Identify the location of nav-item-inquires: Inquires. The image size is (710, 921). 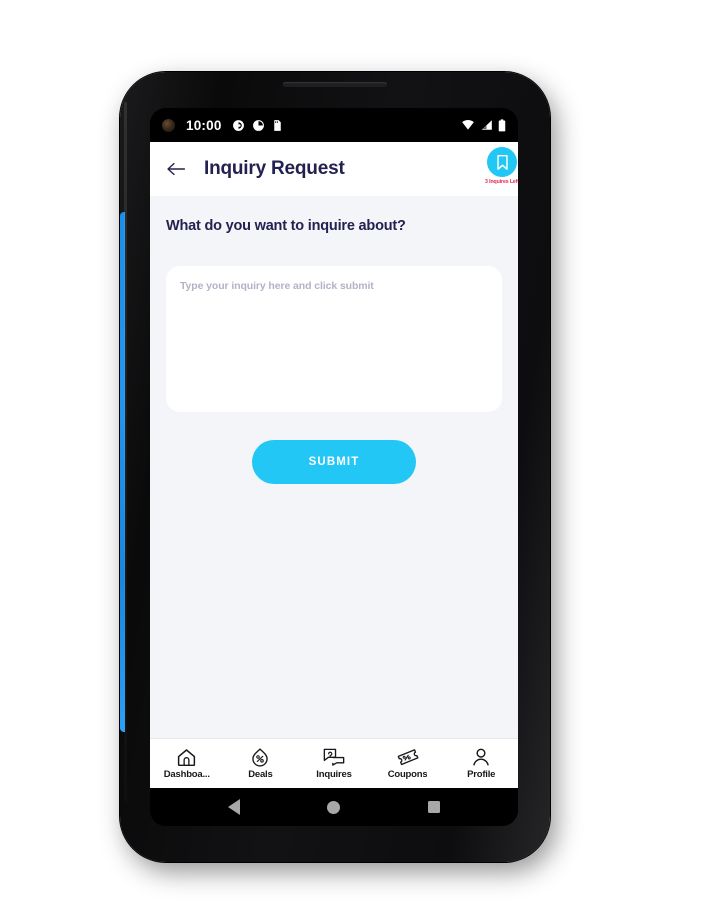
(334, 763).